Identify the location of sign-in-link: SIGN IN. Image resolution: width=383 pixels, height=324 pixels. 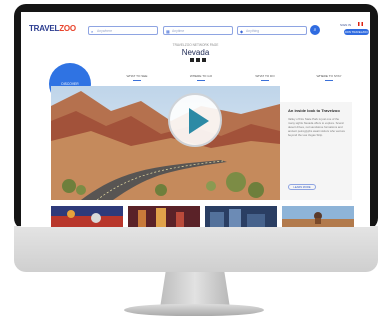
(345, 25).